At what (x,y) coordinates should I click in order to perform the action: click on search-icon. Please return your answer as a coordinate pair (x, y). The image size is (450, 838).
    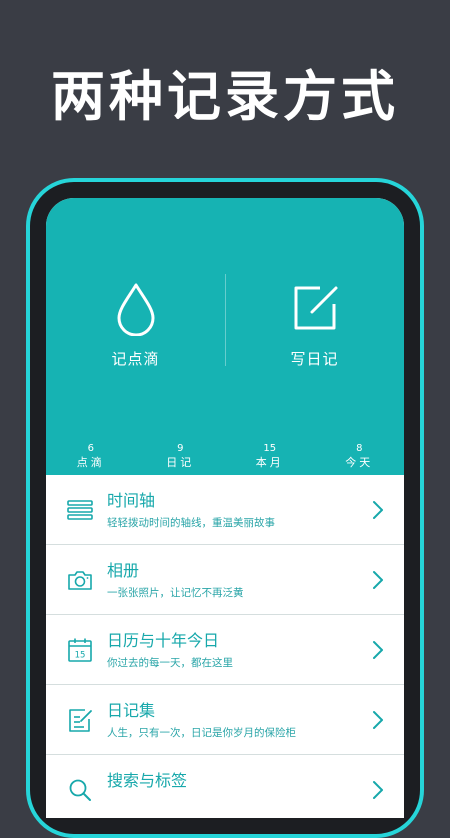
    Looking at the image, I should click on (80, 790).